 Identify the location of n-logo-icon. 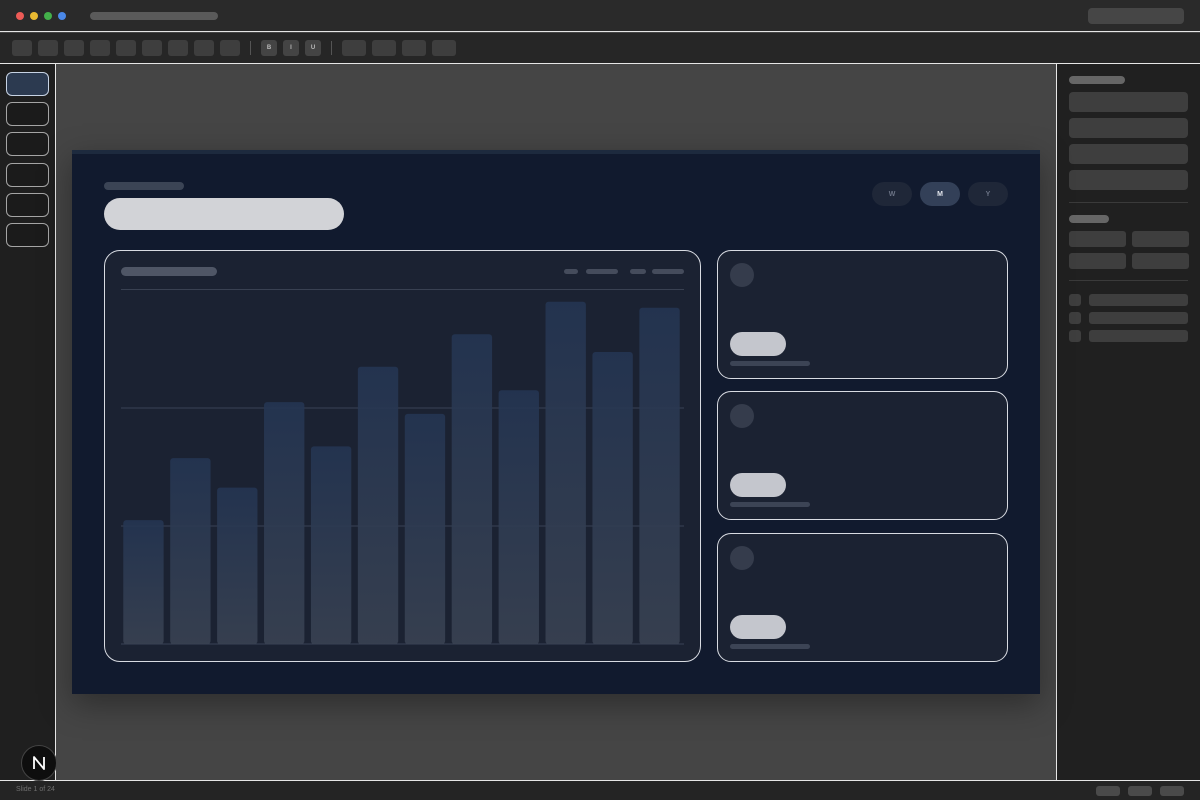
(39, 763).